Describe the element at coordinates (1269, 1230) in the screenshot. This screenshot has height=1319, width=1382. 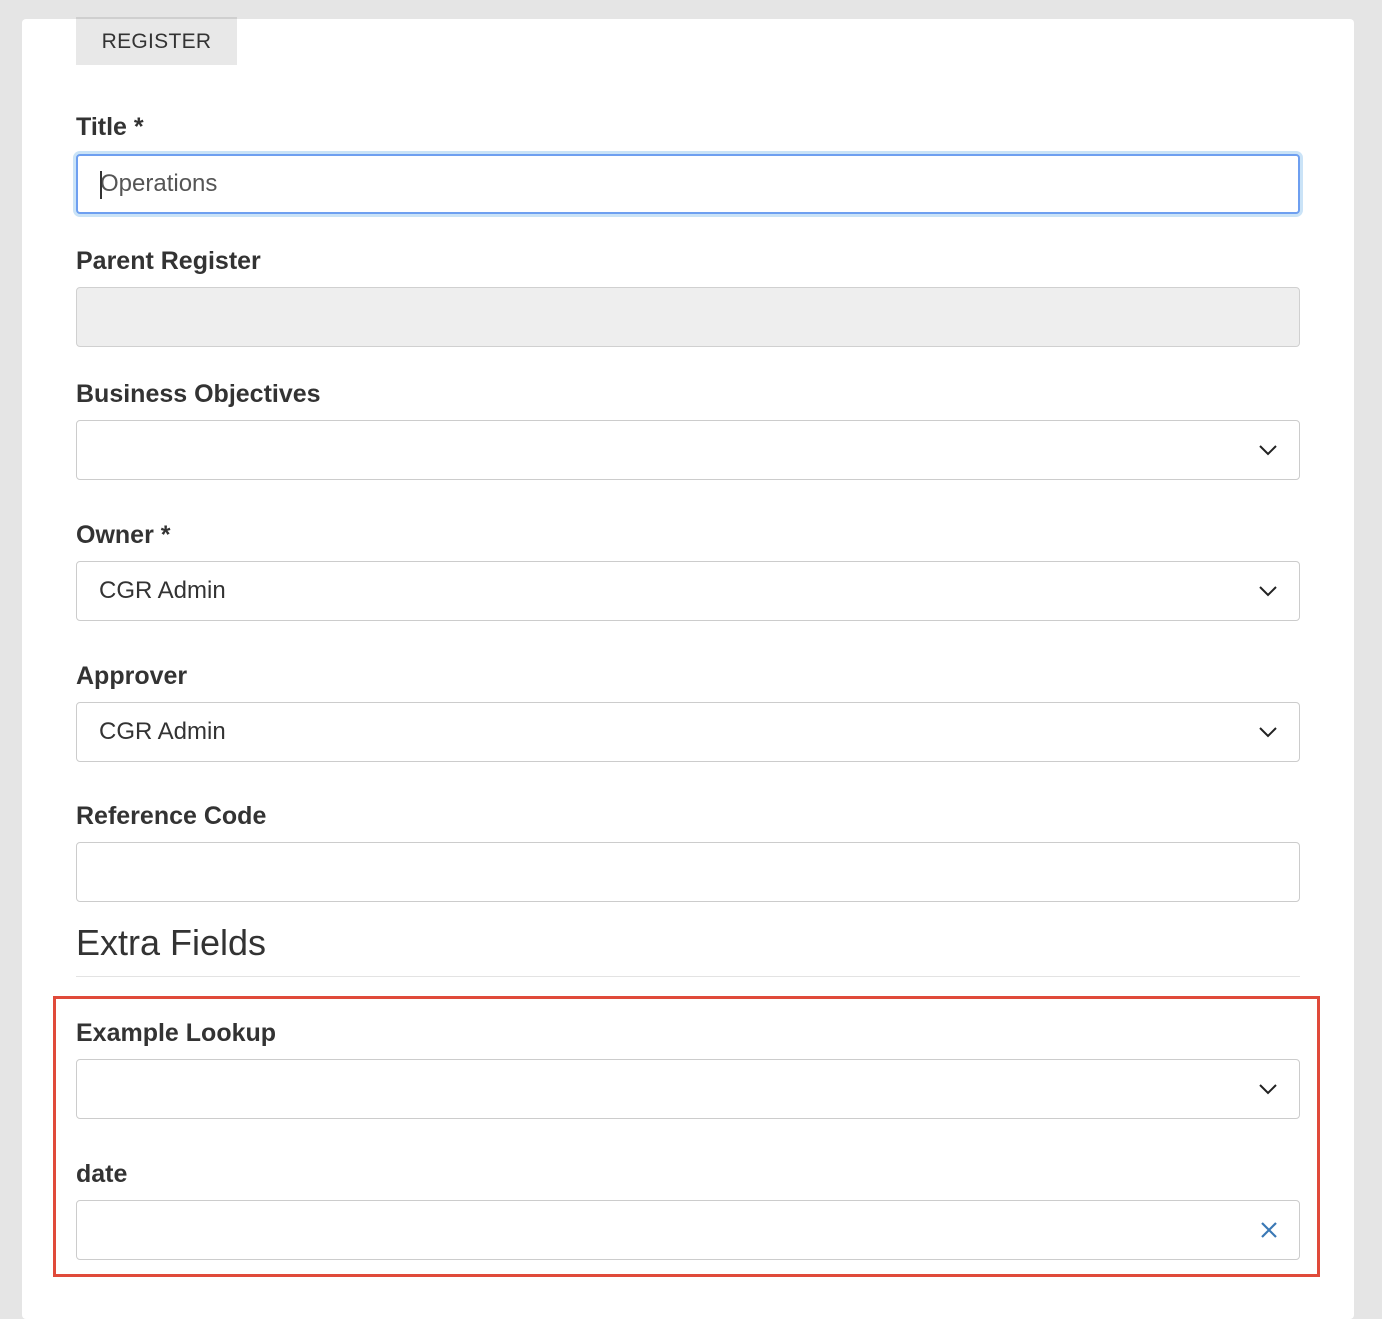
I see `close-icon` at that location.